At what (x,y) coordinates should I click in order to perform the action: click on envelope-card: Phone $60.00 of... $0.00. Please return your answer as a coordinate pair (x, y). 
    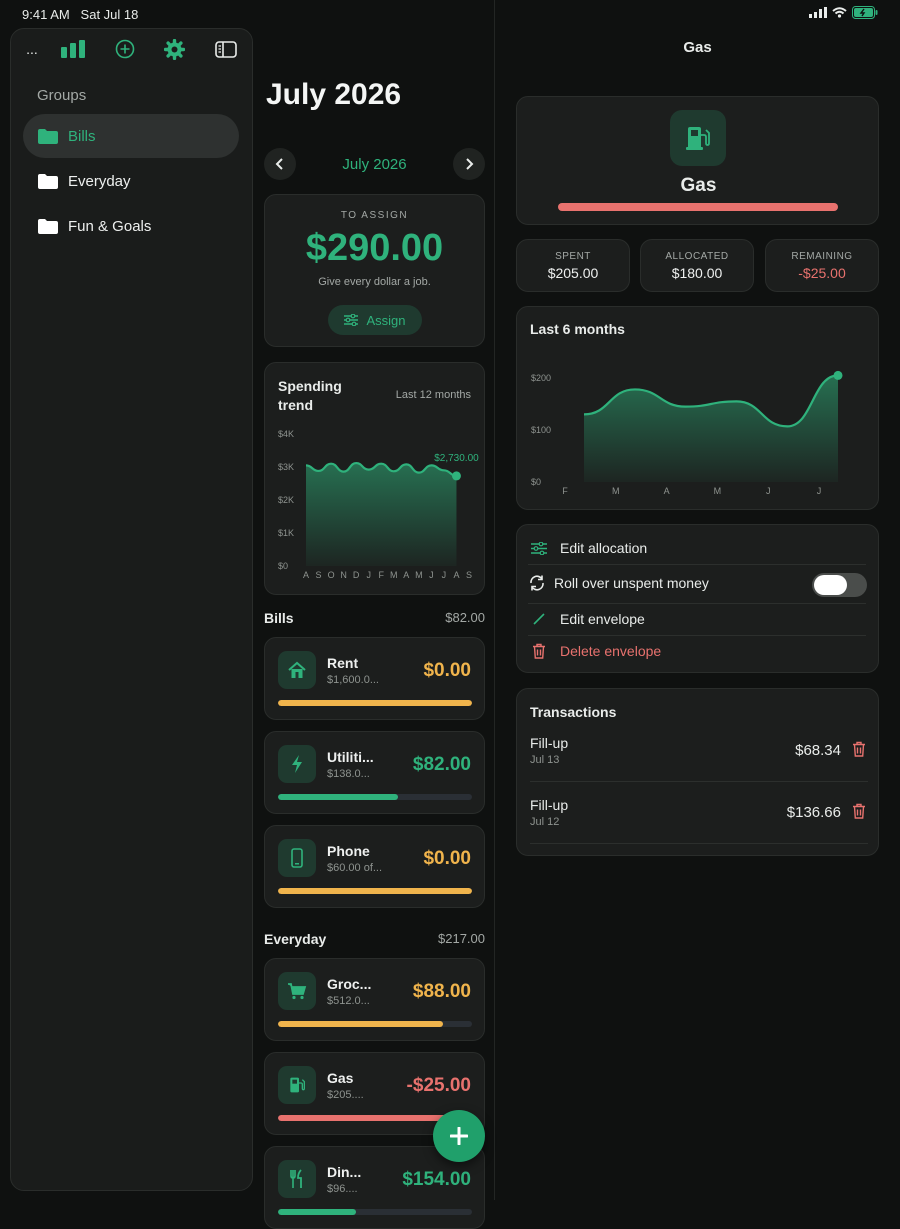
    Looking at the image, I should click on (374, 866).